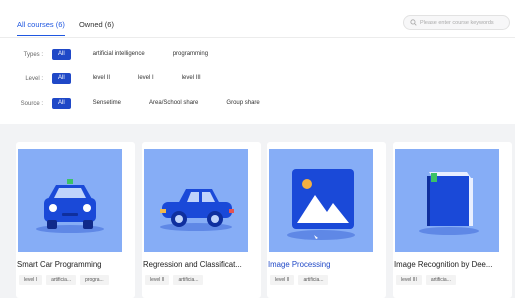 The image size is (515, 298). What do you see at coordinates (34, 78) in the screenshot?
I see `filter-level-label: Level :` at bounding box center [34, 78].